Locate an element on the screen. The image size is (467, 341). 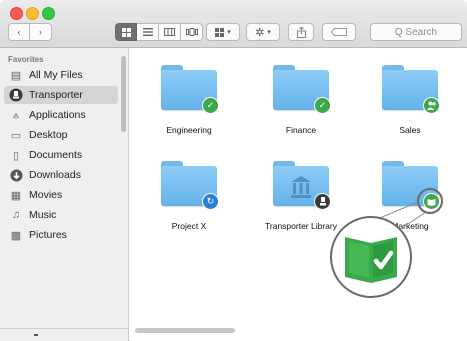
book-check-icon is located at coordinates (371, 260).